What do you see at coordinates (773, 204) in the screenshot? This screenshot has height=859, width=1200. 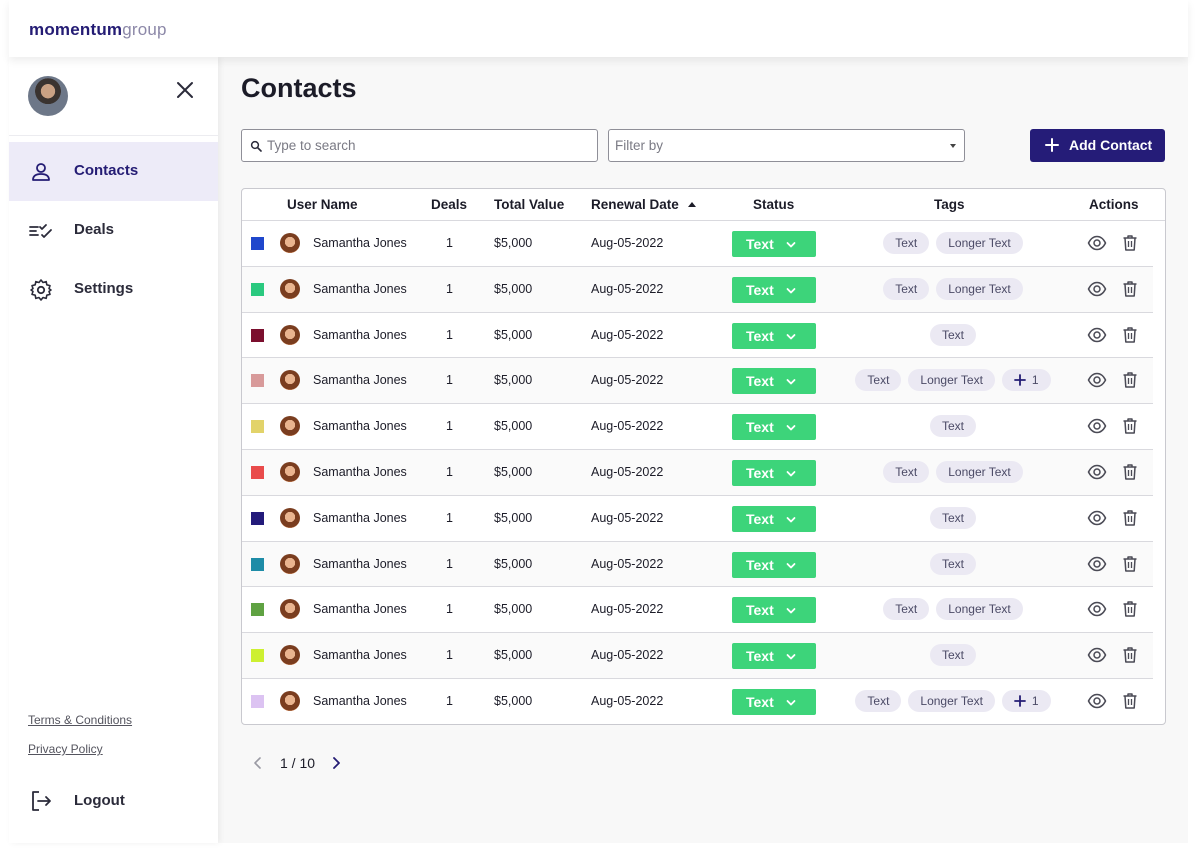 I see `column-header-status: Status` at bounding box center [773, 204].